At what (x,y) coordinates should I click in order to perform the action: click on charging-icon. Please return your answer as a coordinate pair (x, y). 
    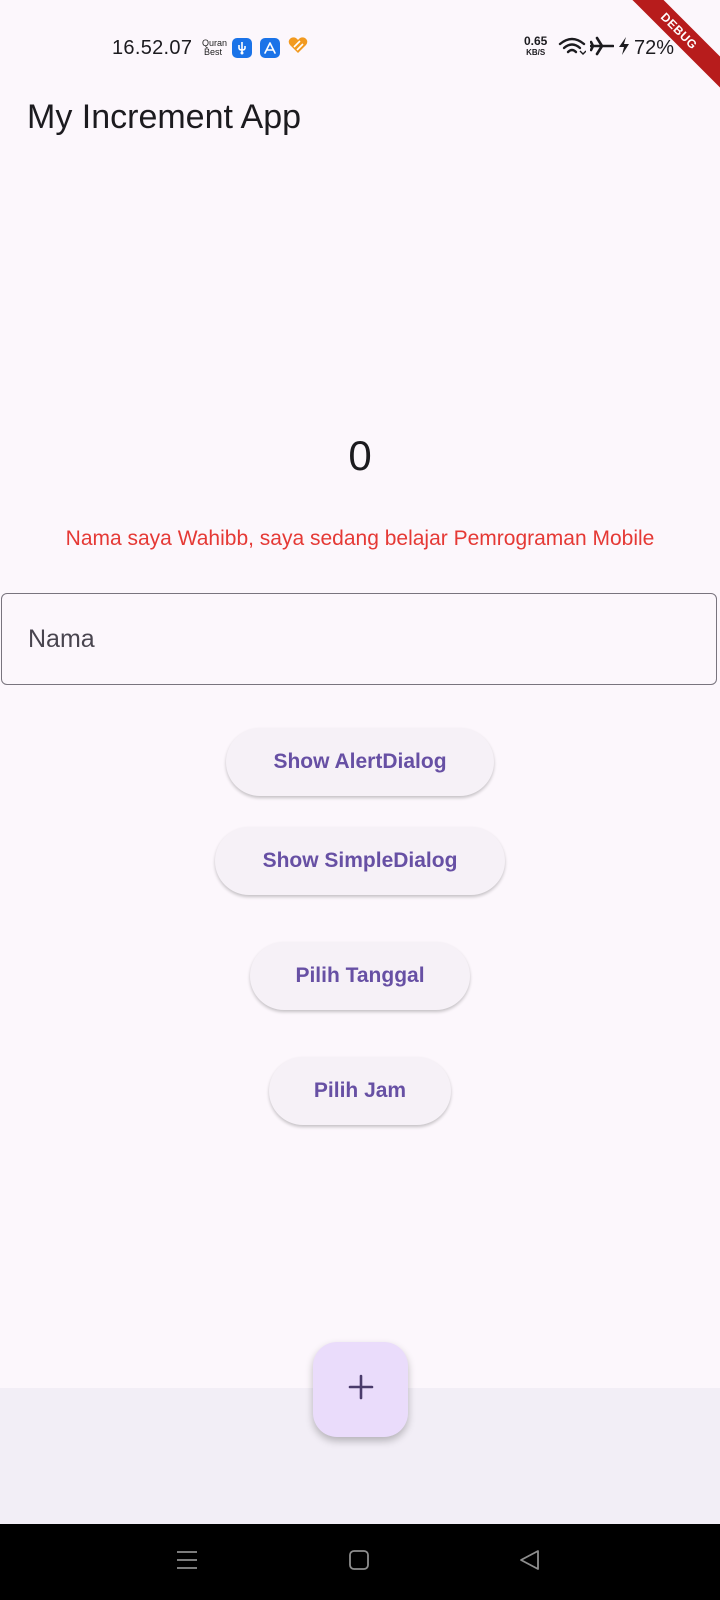
    Looking at the image, I should click on (624, 48).